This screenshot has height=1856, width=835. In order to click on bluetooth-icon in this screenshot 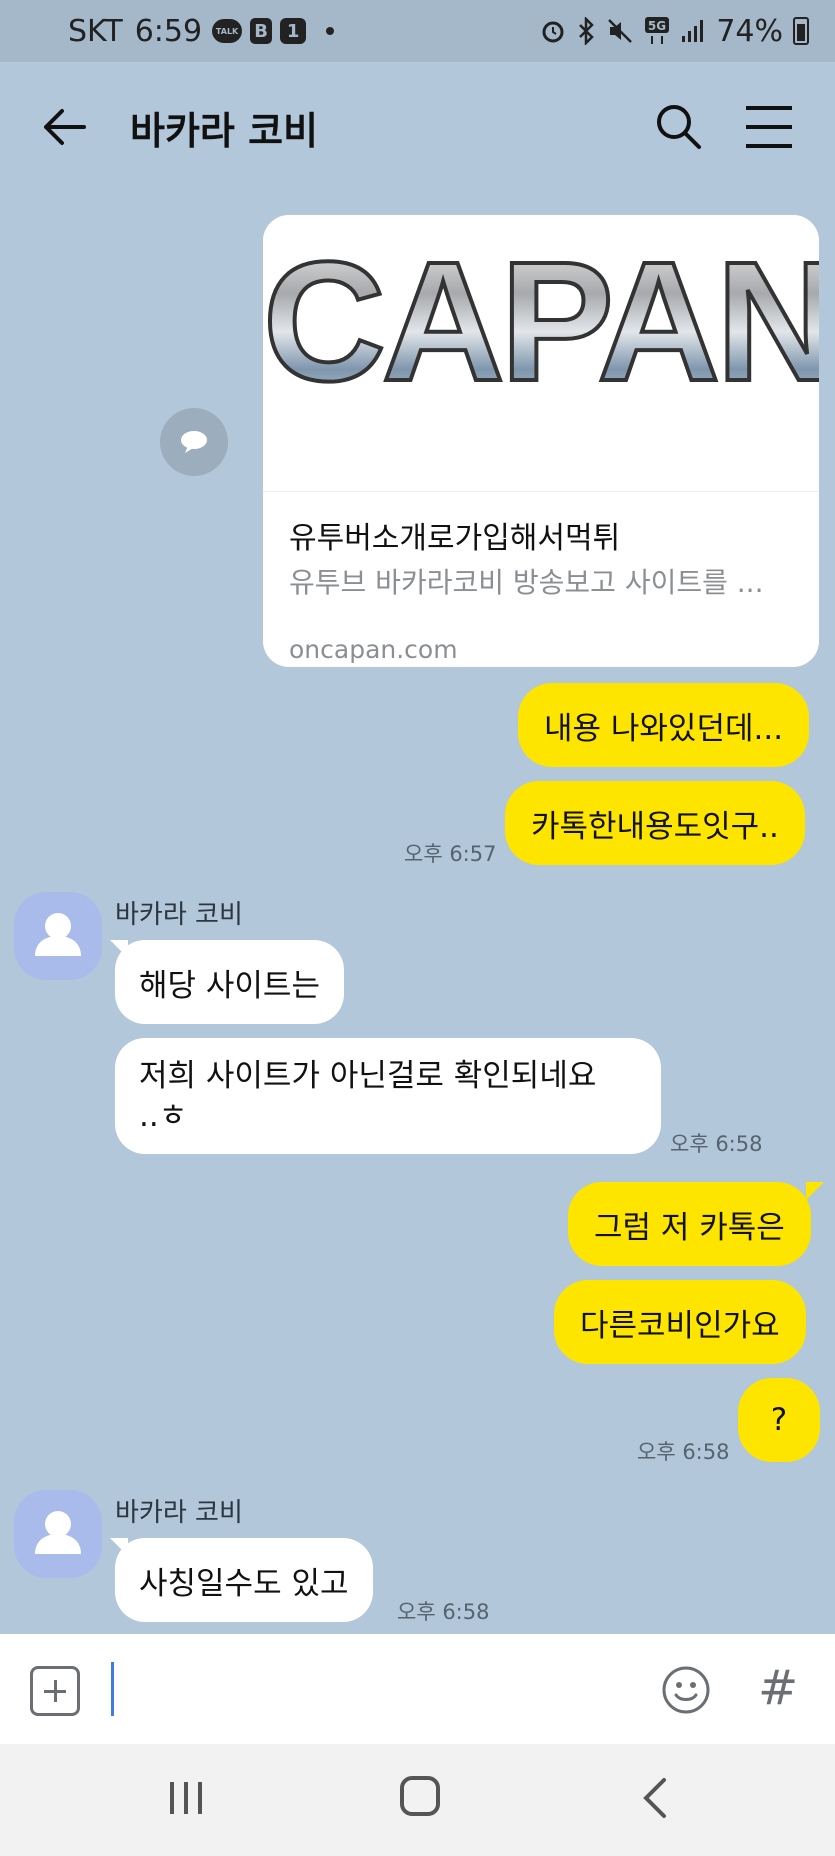, I will do `click(587, 31)`.